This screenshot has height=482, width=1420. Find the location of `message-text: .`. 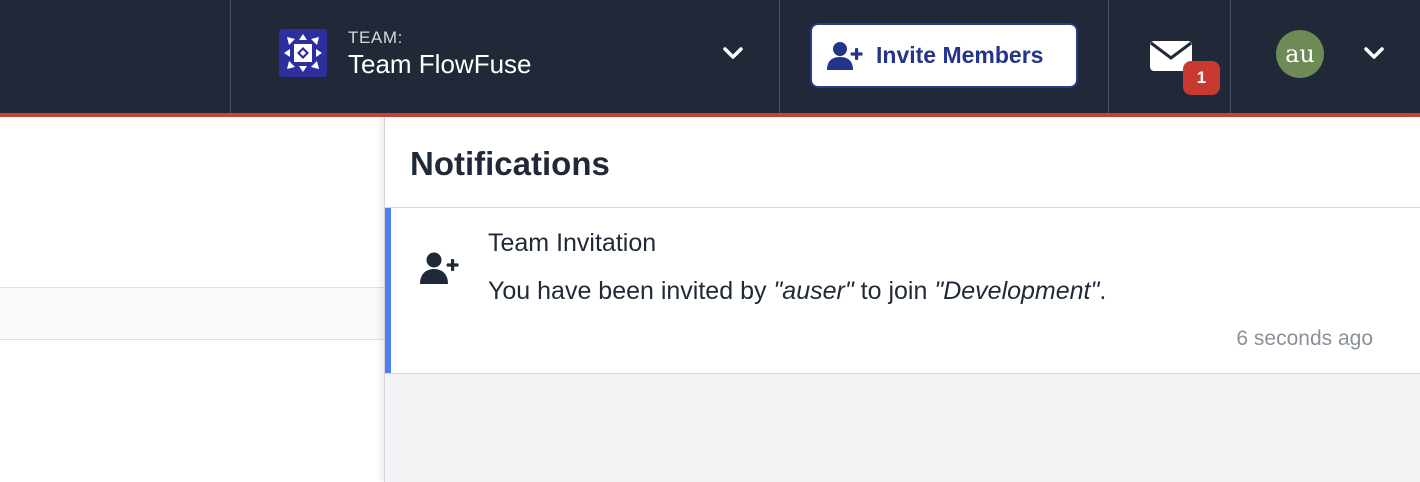

message-text: . is located at coordinates (1103, 291).